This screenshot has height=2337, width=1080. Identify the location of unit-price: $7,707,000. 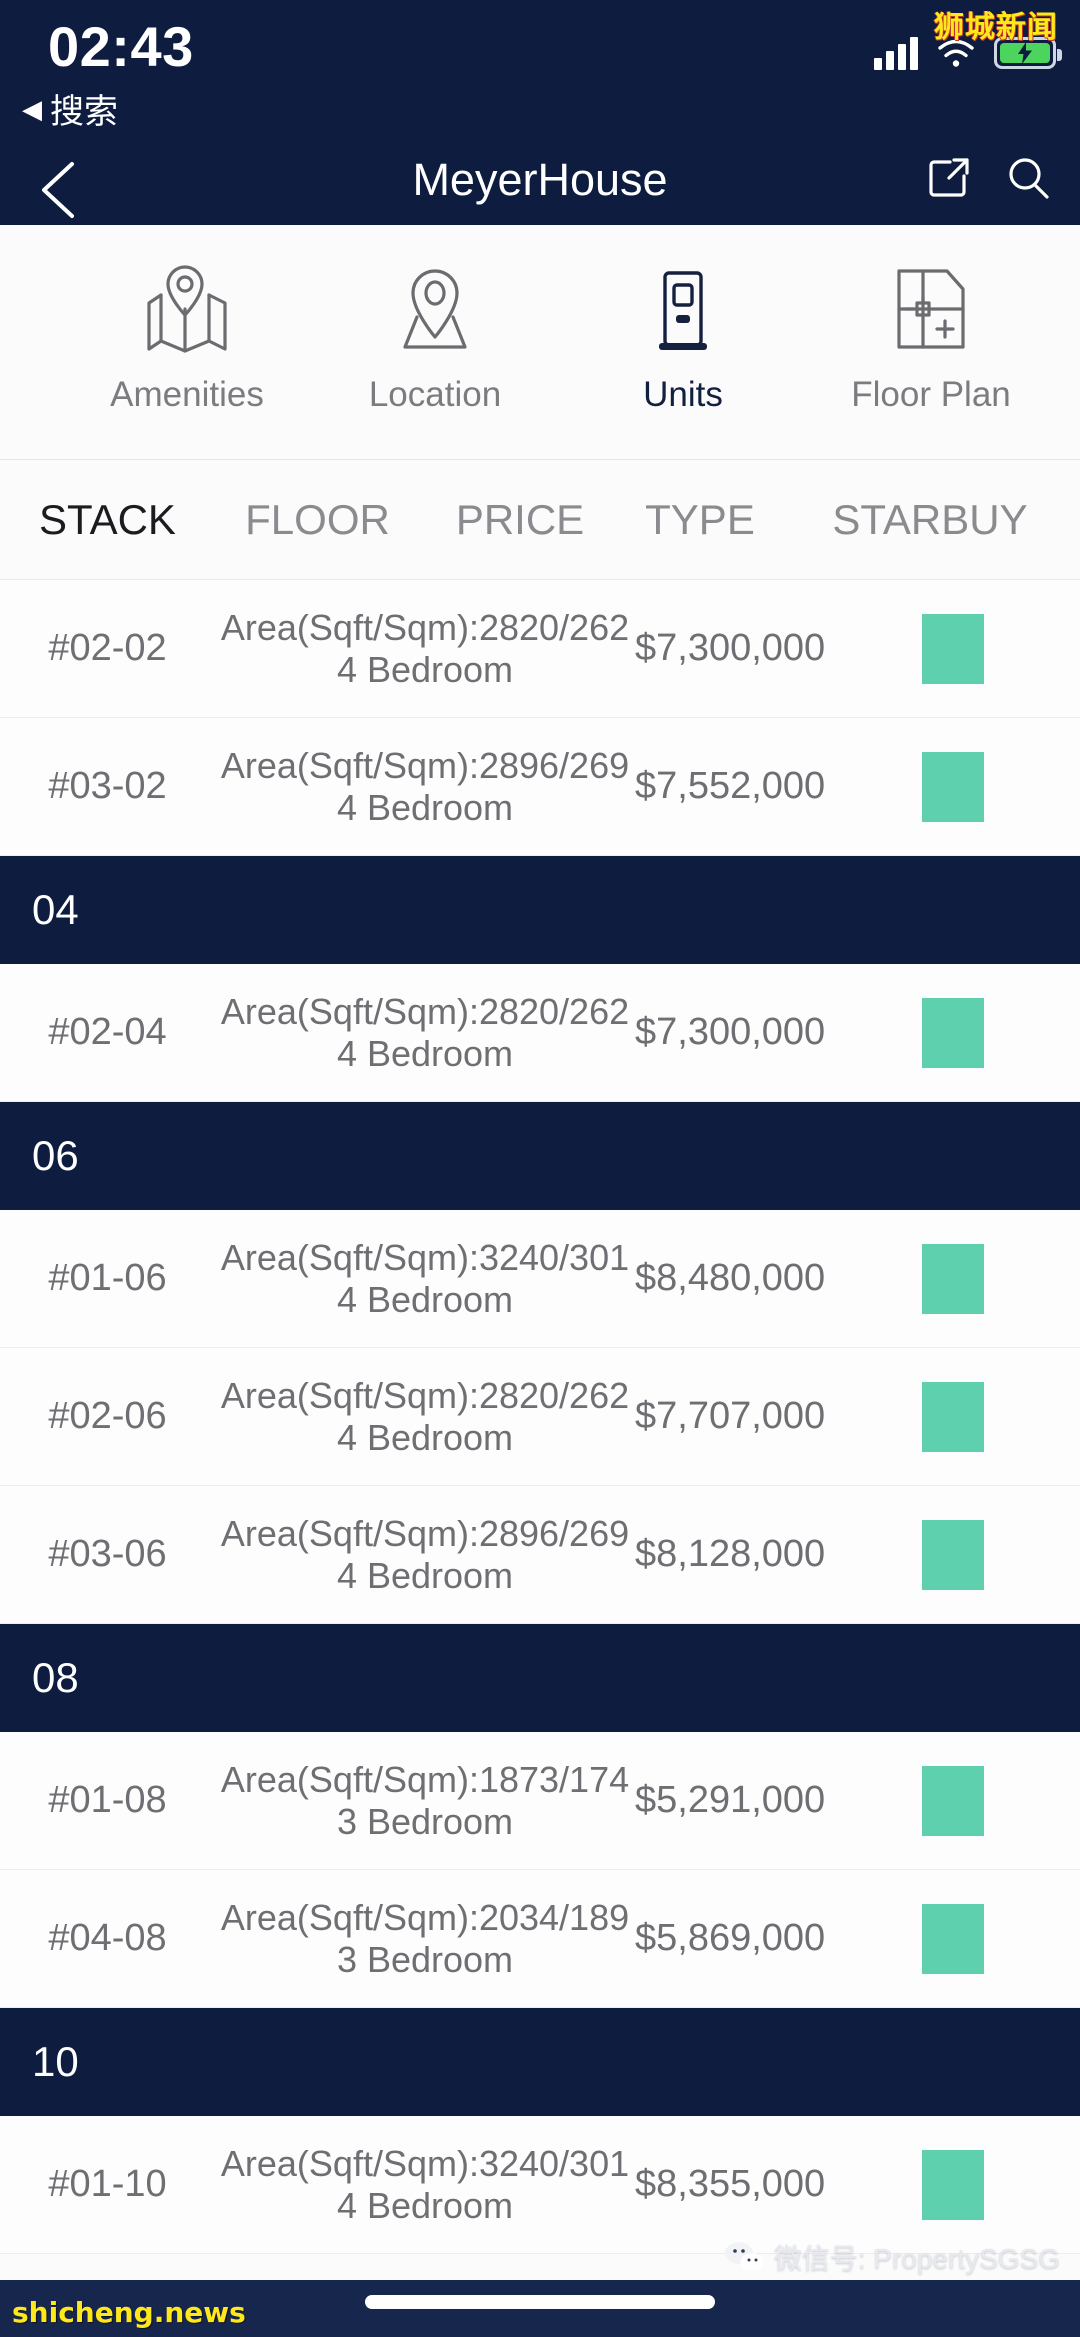
(730, 1416).